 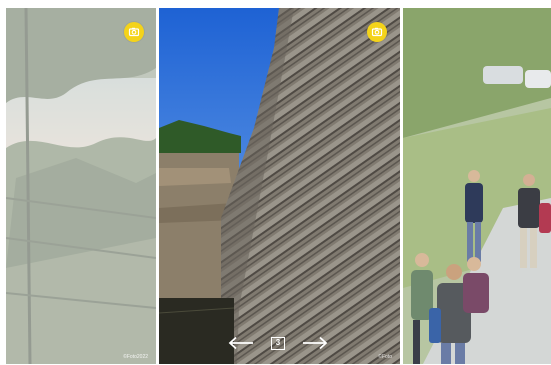 What do you see at coordinates (241, 343) in the screenshot?
I see `arrow-left-icon` at bounding box center [241, 343].